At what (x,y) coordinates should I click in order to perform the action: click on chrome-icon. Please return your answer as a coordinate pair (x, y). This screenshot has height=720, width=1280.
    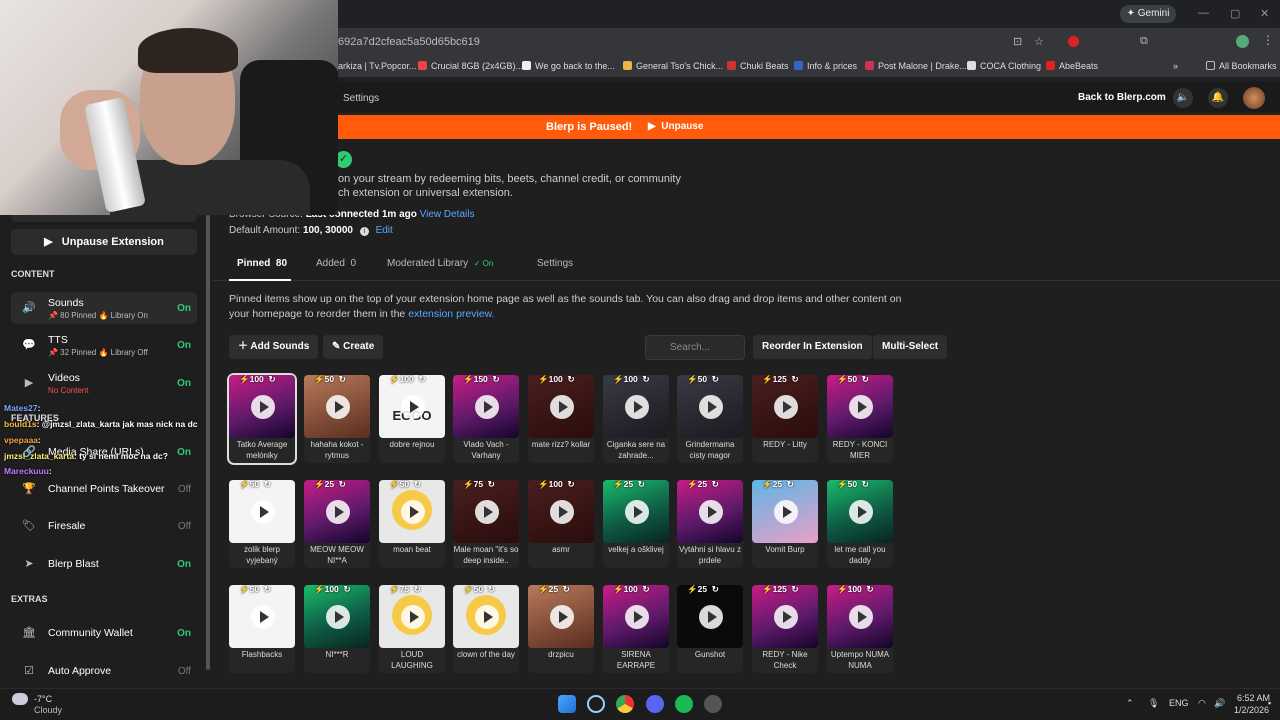
    Looking at the image, I should click on (625, 704).